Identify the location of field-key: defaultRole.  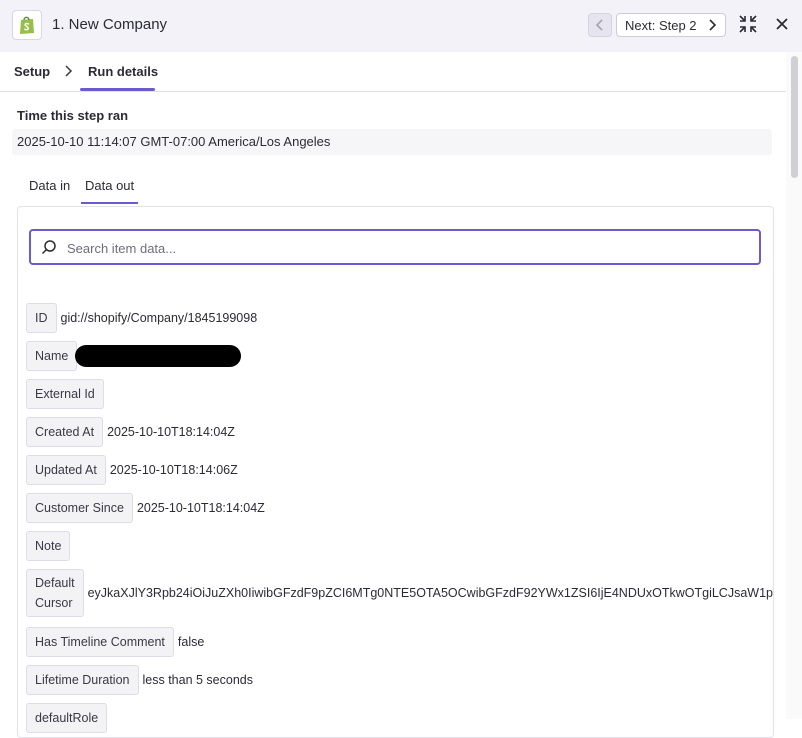
(67, 718).